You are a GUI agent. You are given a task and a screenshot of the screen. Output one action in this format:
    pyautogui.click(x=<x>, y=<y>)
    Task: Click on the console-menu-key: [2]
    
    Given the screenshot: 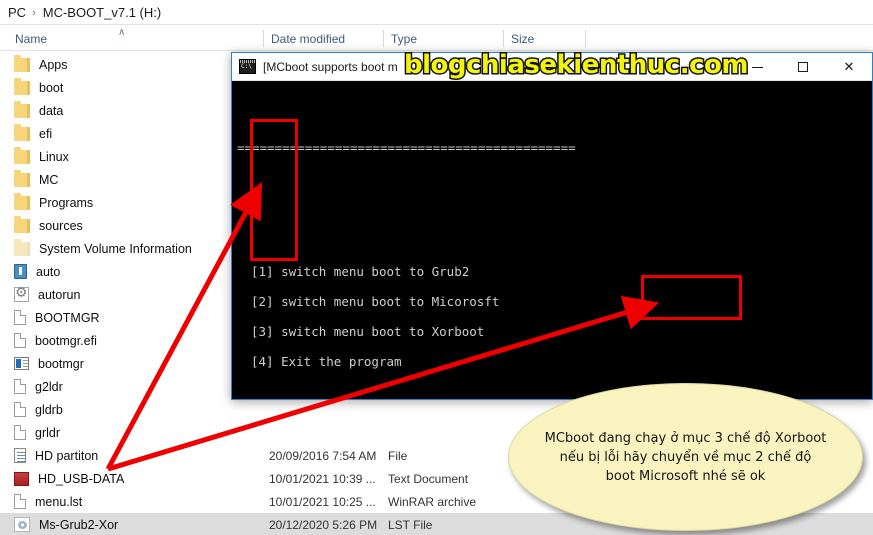 What is the action you would take?
    pyautogui.click(x=266, y=301)
    